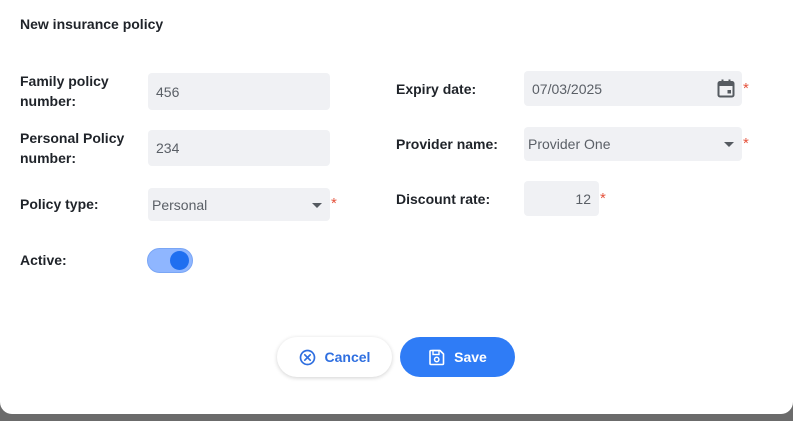 The height and width of the screenshot is (421, 793). I want to click on family-policy-label-line1: Family policy, so click(64, 81).